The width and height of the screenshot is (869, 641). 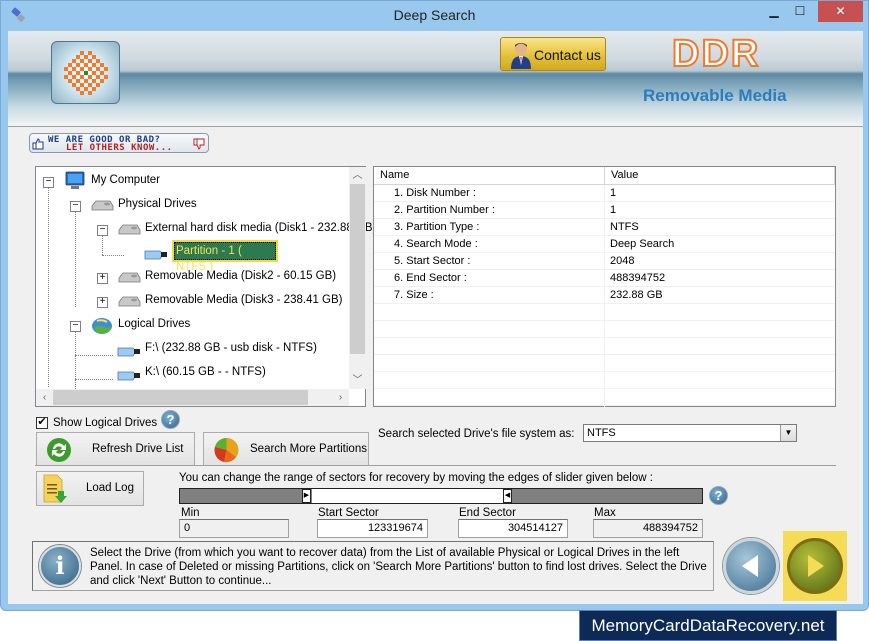 I want to click on load-log-button: Load Log, so click(x=90, y=488).